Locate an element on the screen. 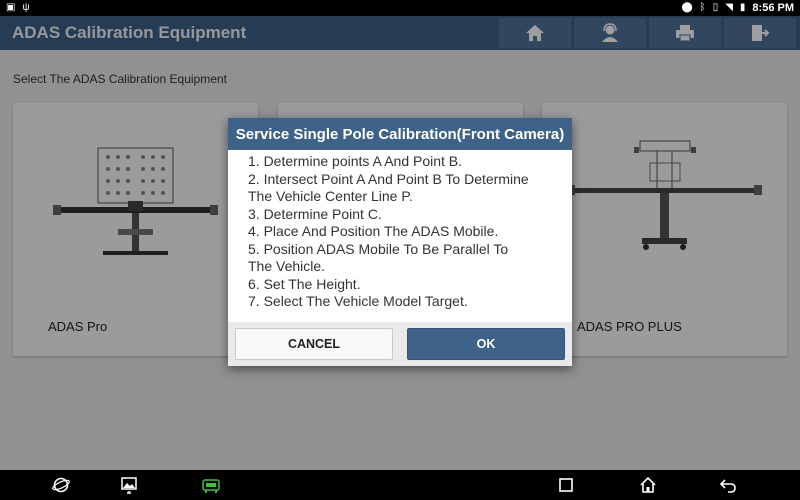 Image resolution: width=800 pixels, height=500 pixels. navigation-bar is located at coordinates (400, 485).